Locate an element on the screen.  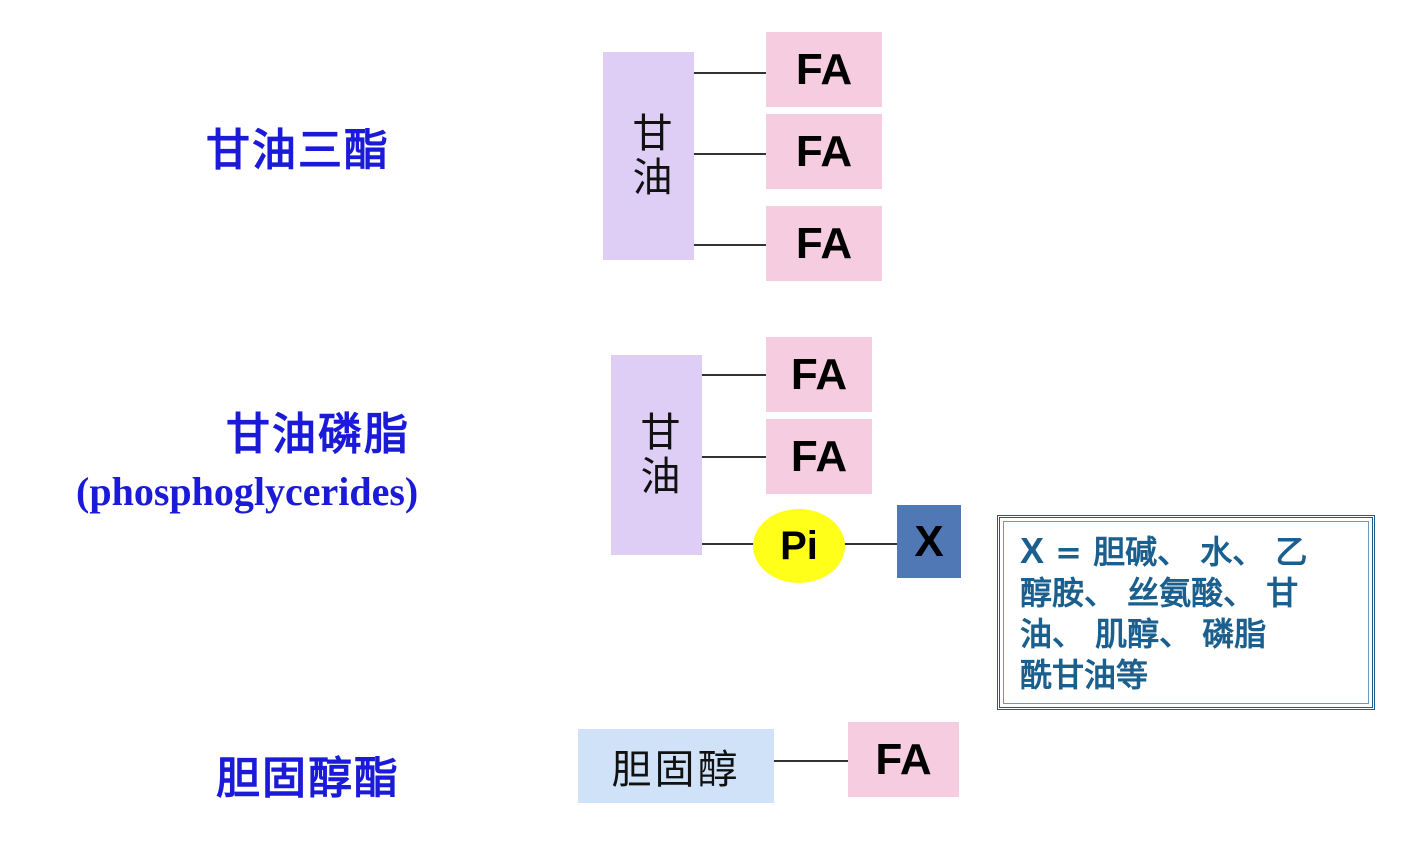
phosphoglyceride-glycerol-label: 甘油 is located at coordinates (656, 455).